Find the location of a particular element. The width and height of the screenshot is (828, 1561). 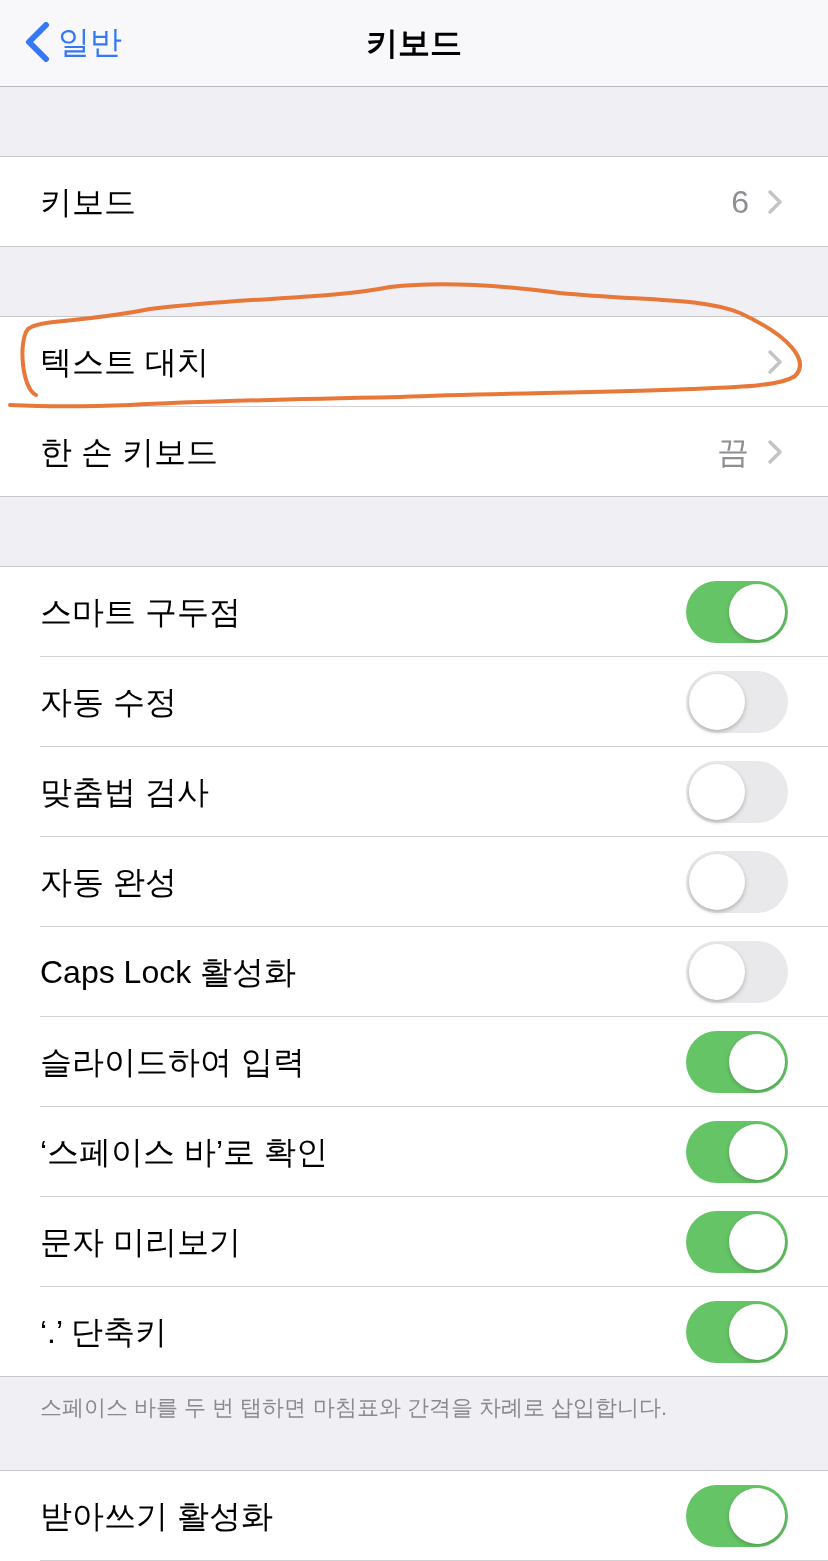

row-label: 키보드 is located at coordinates (88, 202).